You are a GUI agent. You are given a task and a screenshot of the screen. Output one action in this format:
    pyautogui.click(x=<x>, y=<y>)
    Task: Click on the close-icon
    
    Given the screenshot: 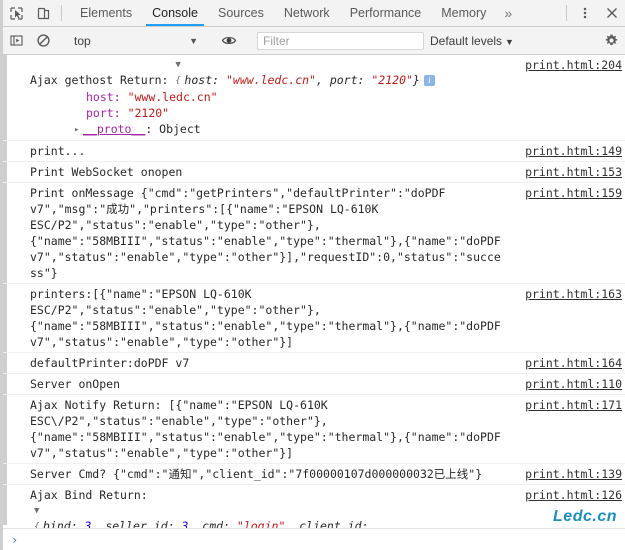 What is the action you would take?
    pyautogui.click(x=611, y=13)
    